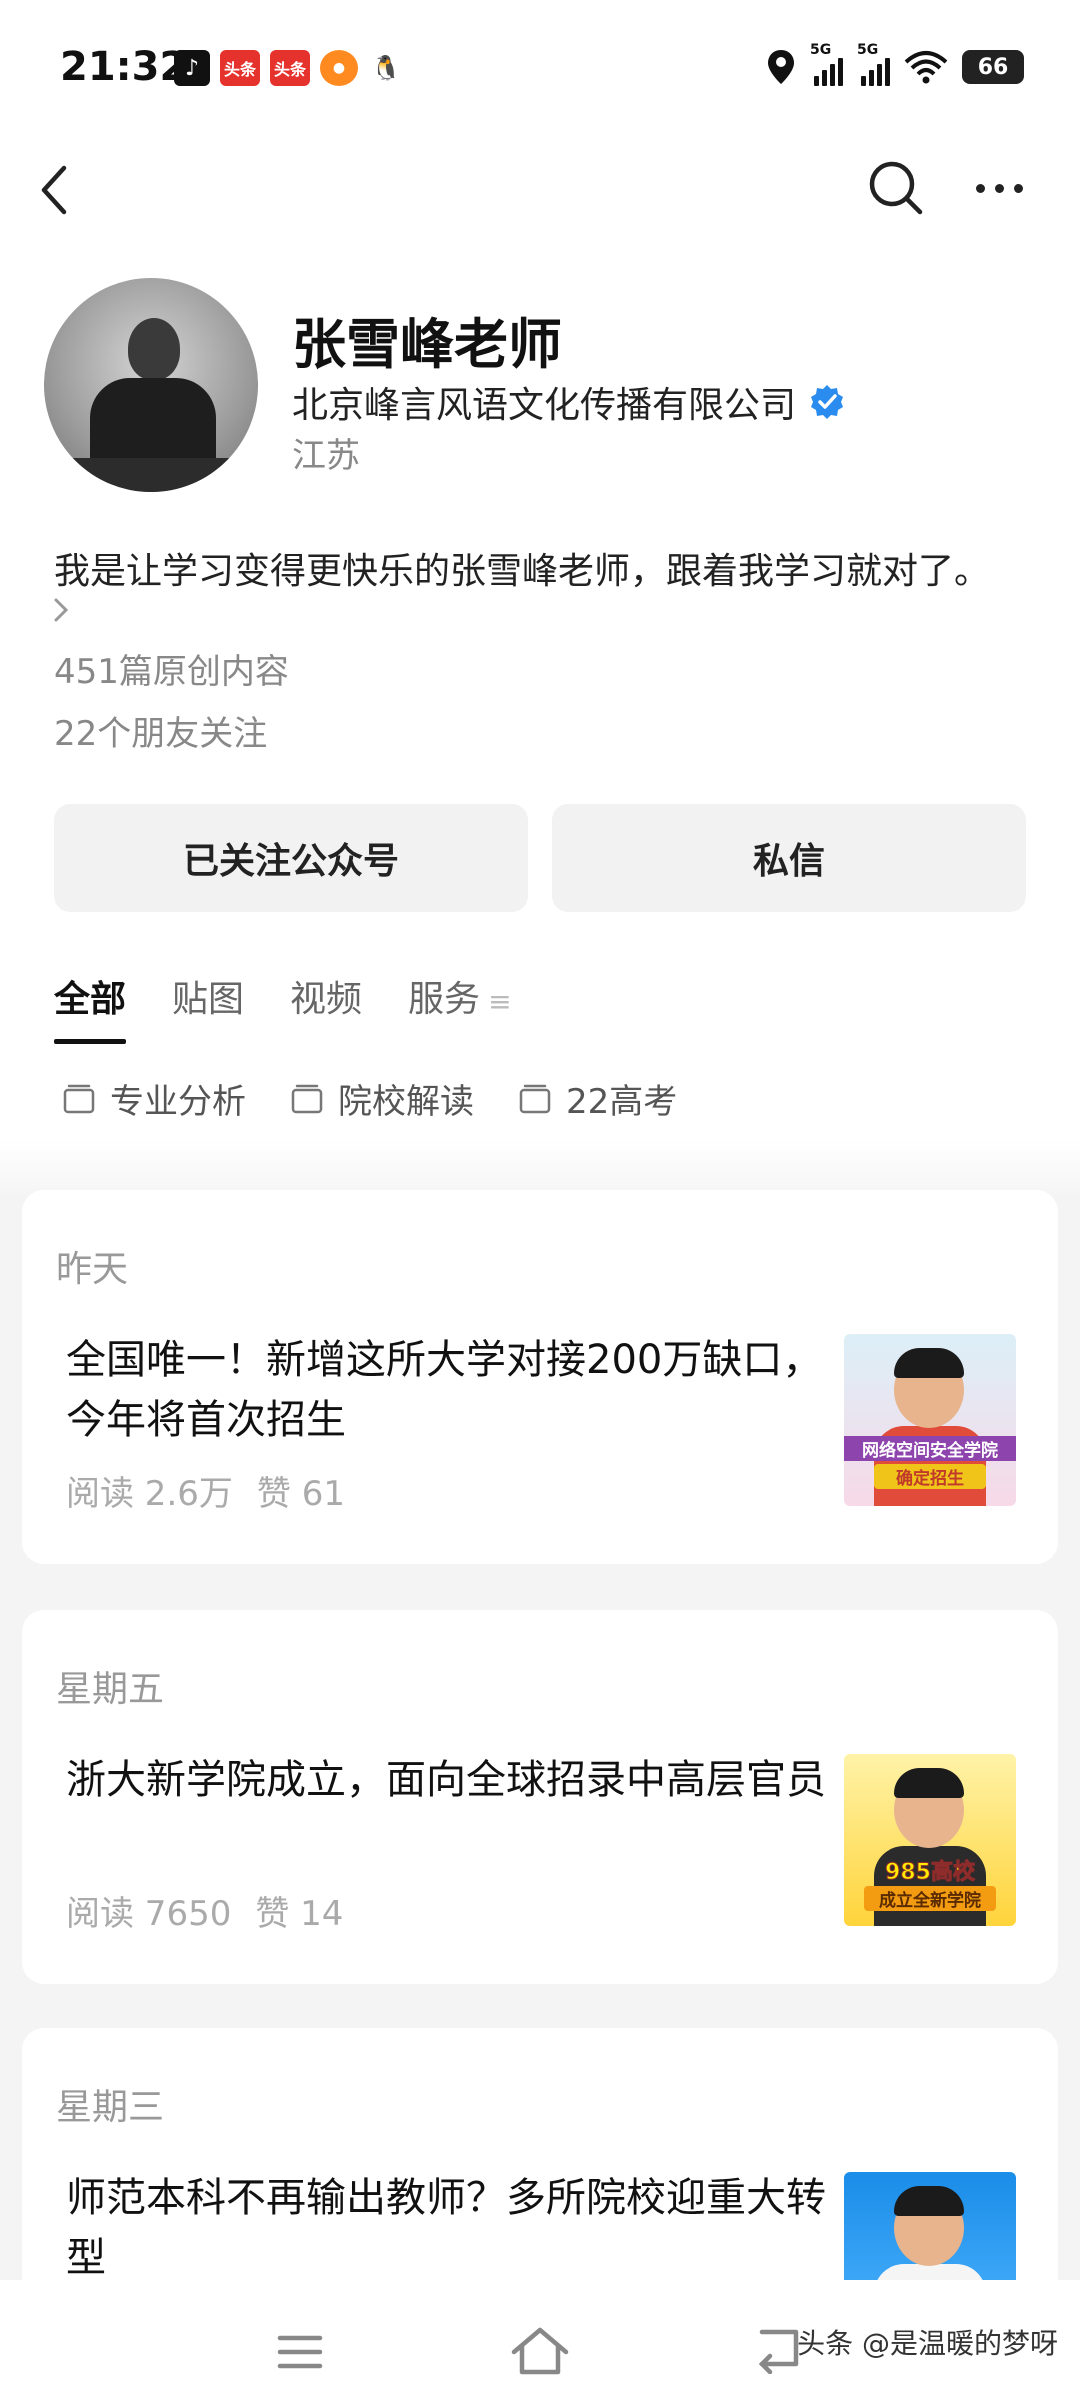 The image size is (1080, 2400). What do you see at coordinates (930, 1448) in the screenshot?
I see `thumbnail-caption: 网络空间安全学院` at bounding box center [930, 1448].